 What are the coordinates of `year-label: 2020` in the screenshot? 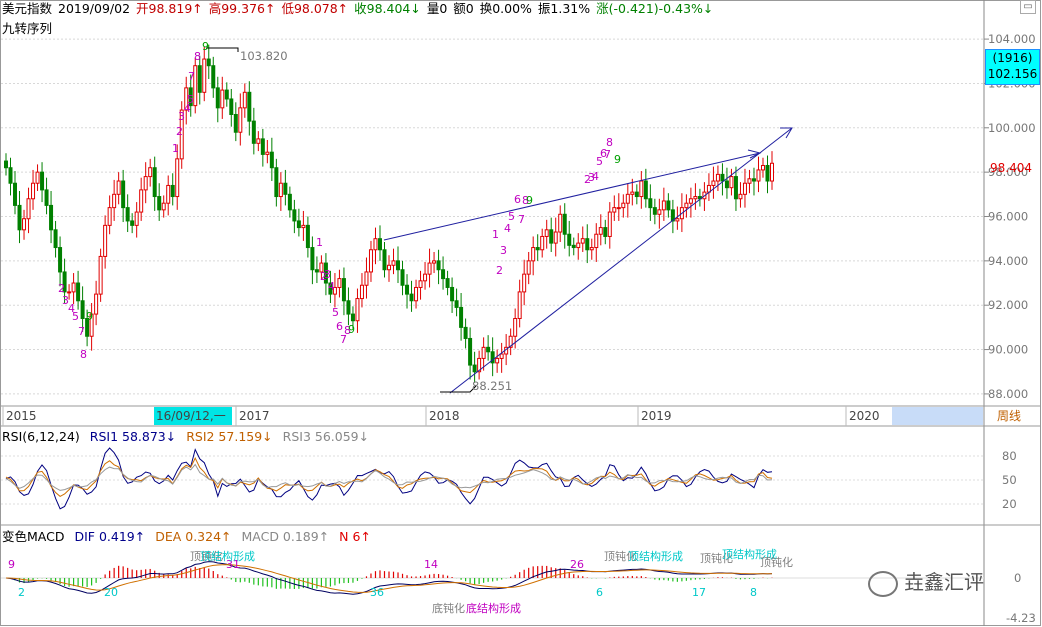 It's located at (864, 416).